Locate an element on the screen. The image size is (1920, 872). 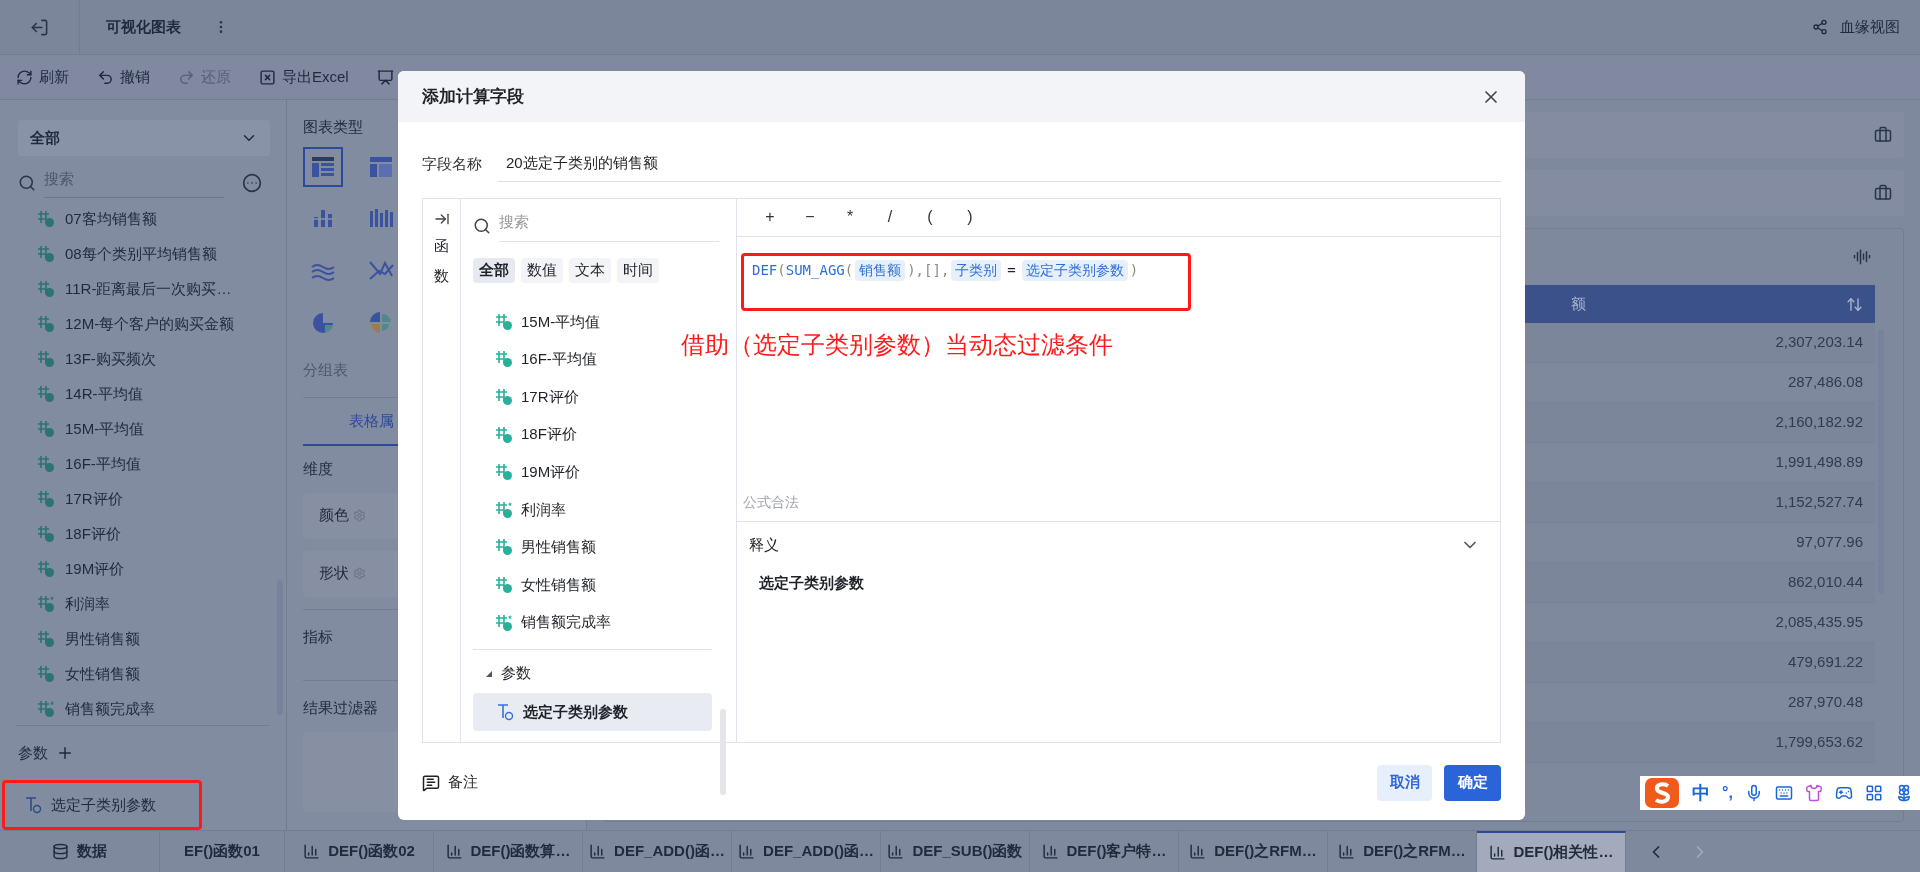
sort-icon is located at coordinates (1854, 304).